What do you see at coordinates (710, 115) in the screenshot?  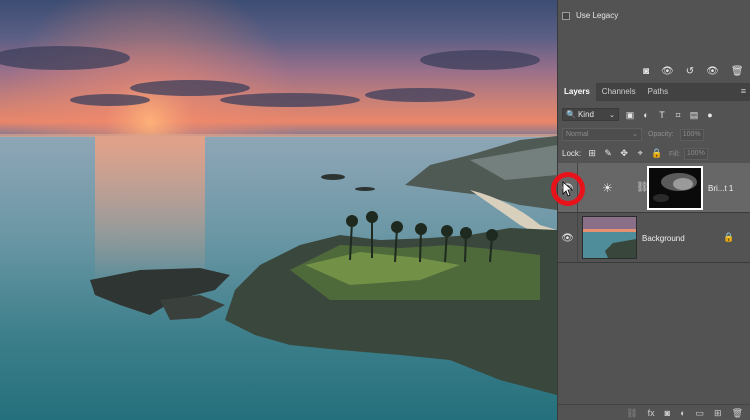 I see `filter-toggle-icon: ●` at bounding box center [710, 115].